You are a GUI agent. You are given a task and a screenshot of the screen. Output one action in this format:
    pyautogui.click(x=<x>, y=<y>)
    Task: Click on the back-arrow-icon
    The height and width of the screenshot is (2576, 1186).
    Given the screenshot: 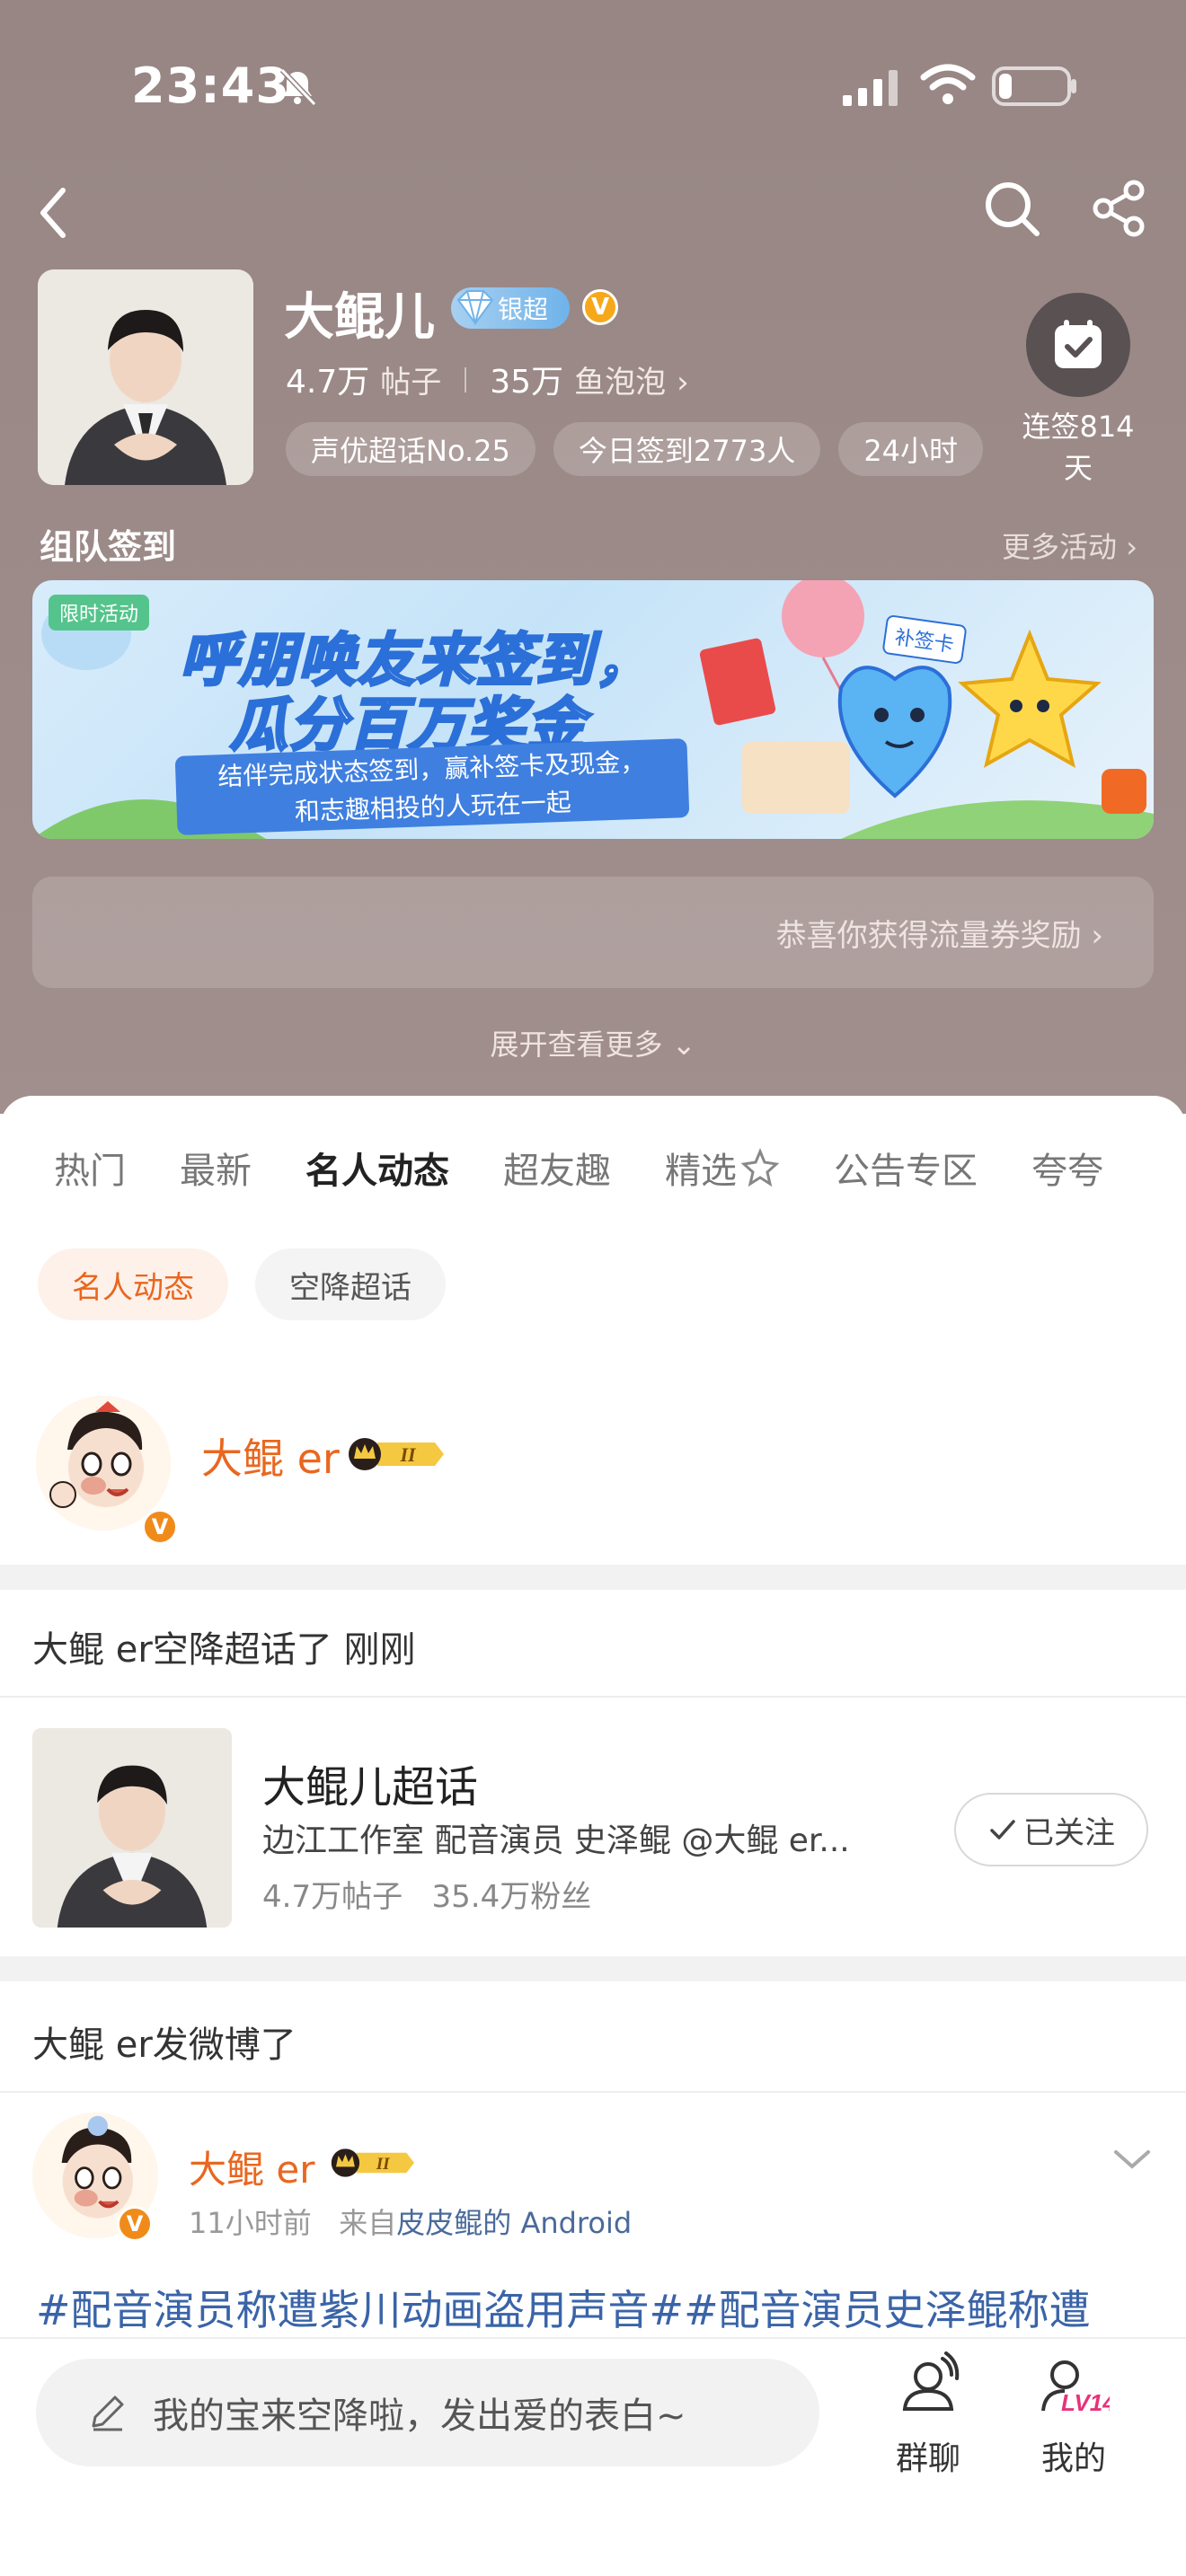 What is the action you would take?
    pyautogui.click(x=54, y=212)
    